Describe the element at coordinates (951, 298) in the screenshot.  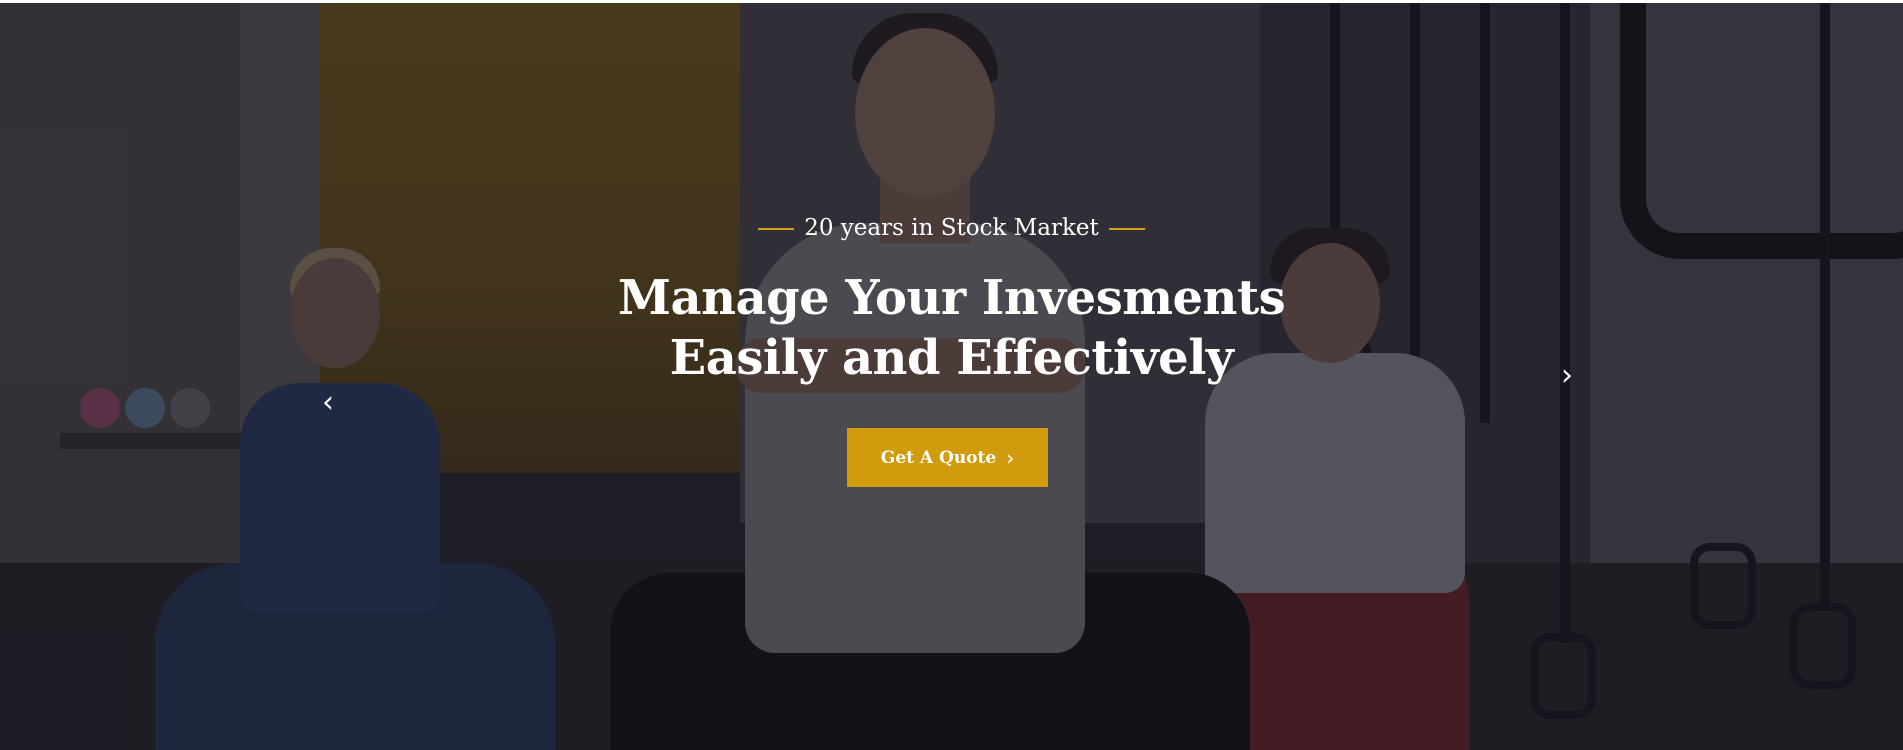
I see `hero-title-line-1: Manage Your Invesments` at that location.